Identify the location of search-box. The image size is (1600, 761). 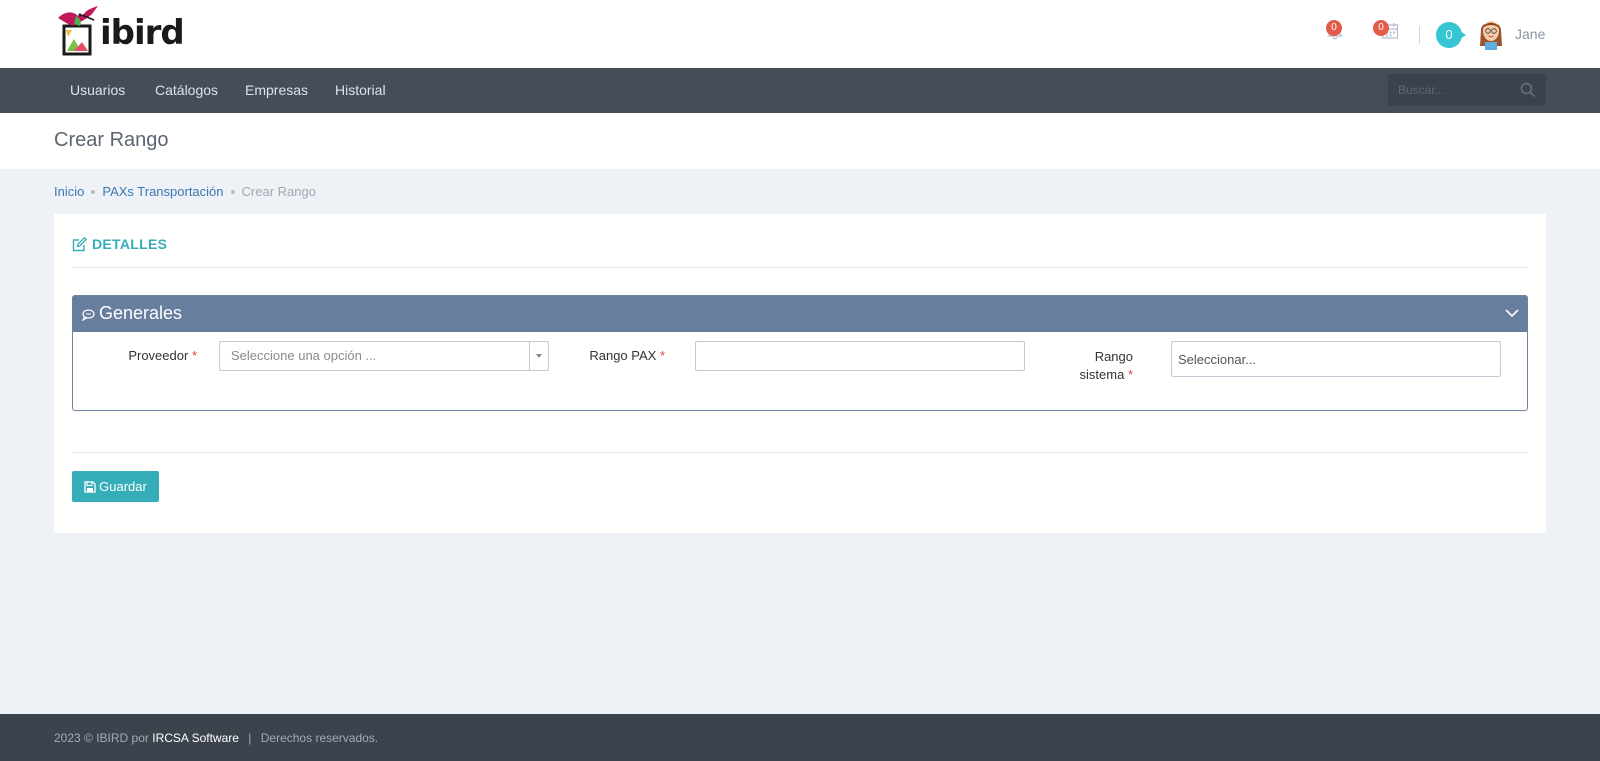
(1467, 90).